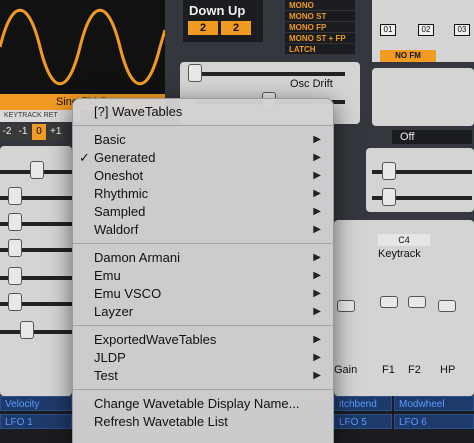 This screenshot has width=474, height=443. What do you see at coordinates (203, 140) in the screenshot?
I see `menu-item-basic: Basic ▶` at bounding box center [203, 140].